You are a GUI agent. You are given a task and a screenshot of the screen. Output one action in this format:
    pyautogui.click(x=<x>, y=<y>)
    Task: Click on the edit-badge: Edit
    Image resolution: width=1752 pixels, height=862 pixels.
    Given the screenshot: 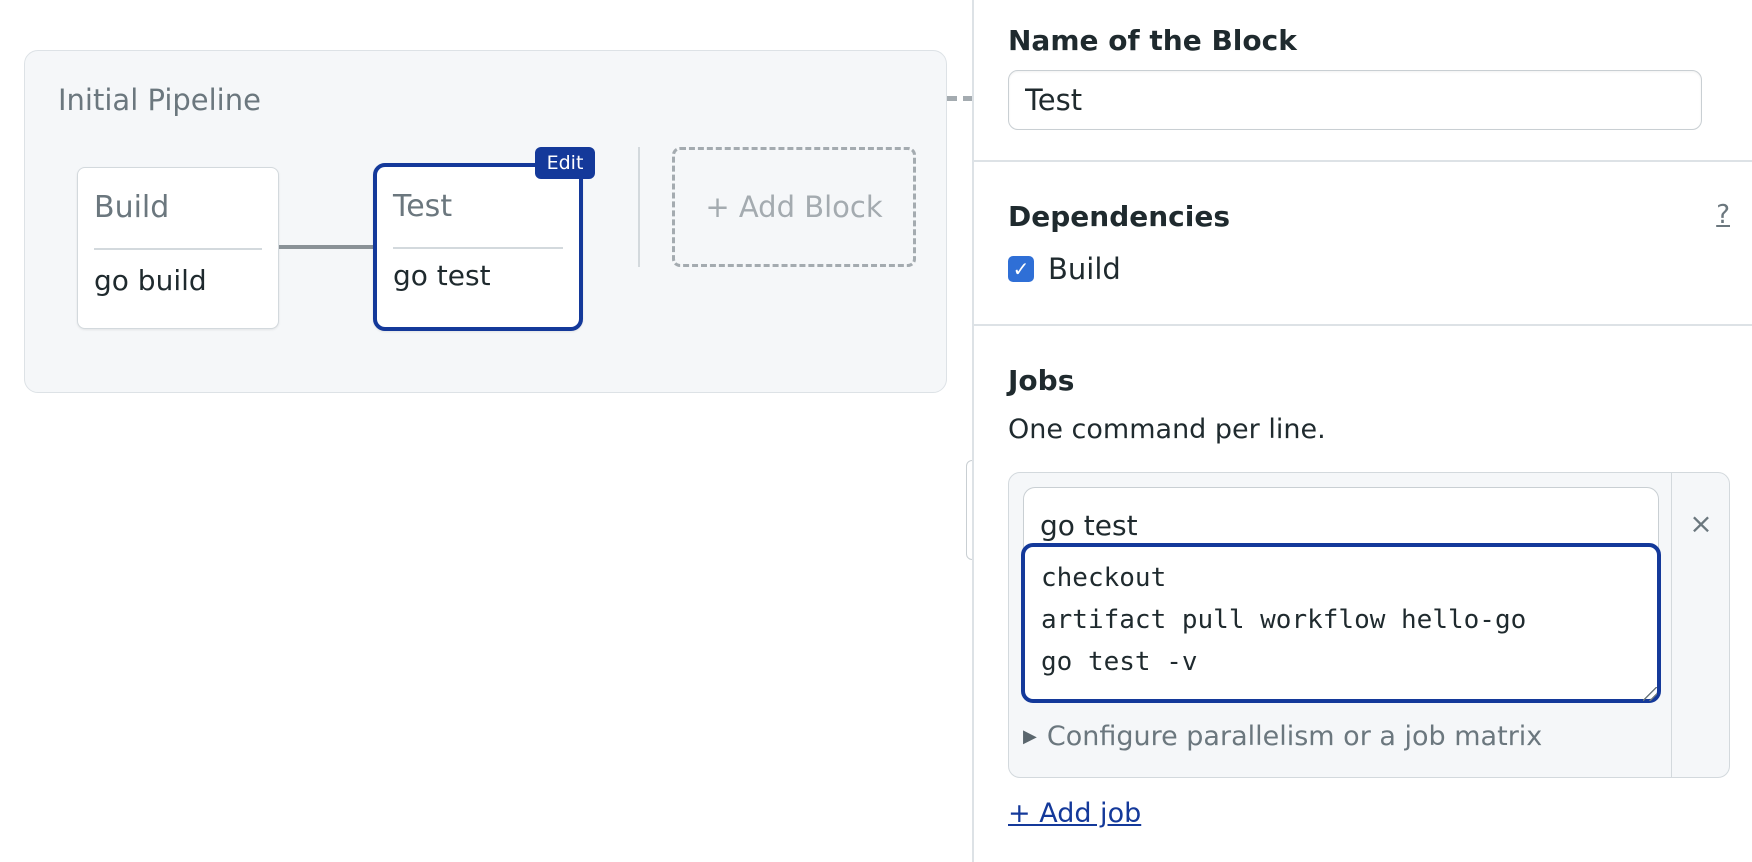 What is the action you would take?
    pyautogui.click(x=565, y=163)
    